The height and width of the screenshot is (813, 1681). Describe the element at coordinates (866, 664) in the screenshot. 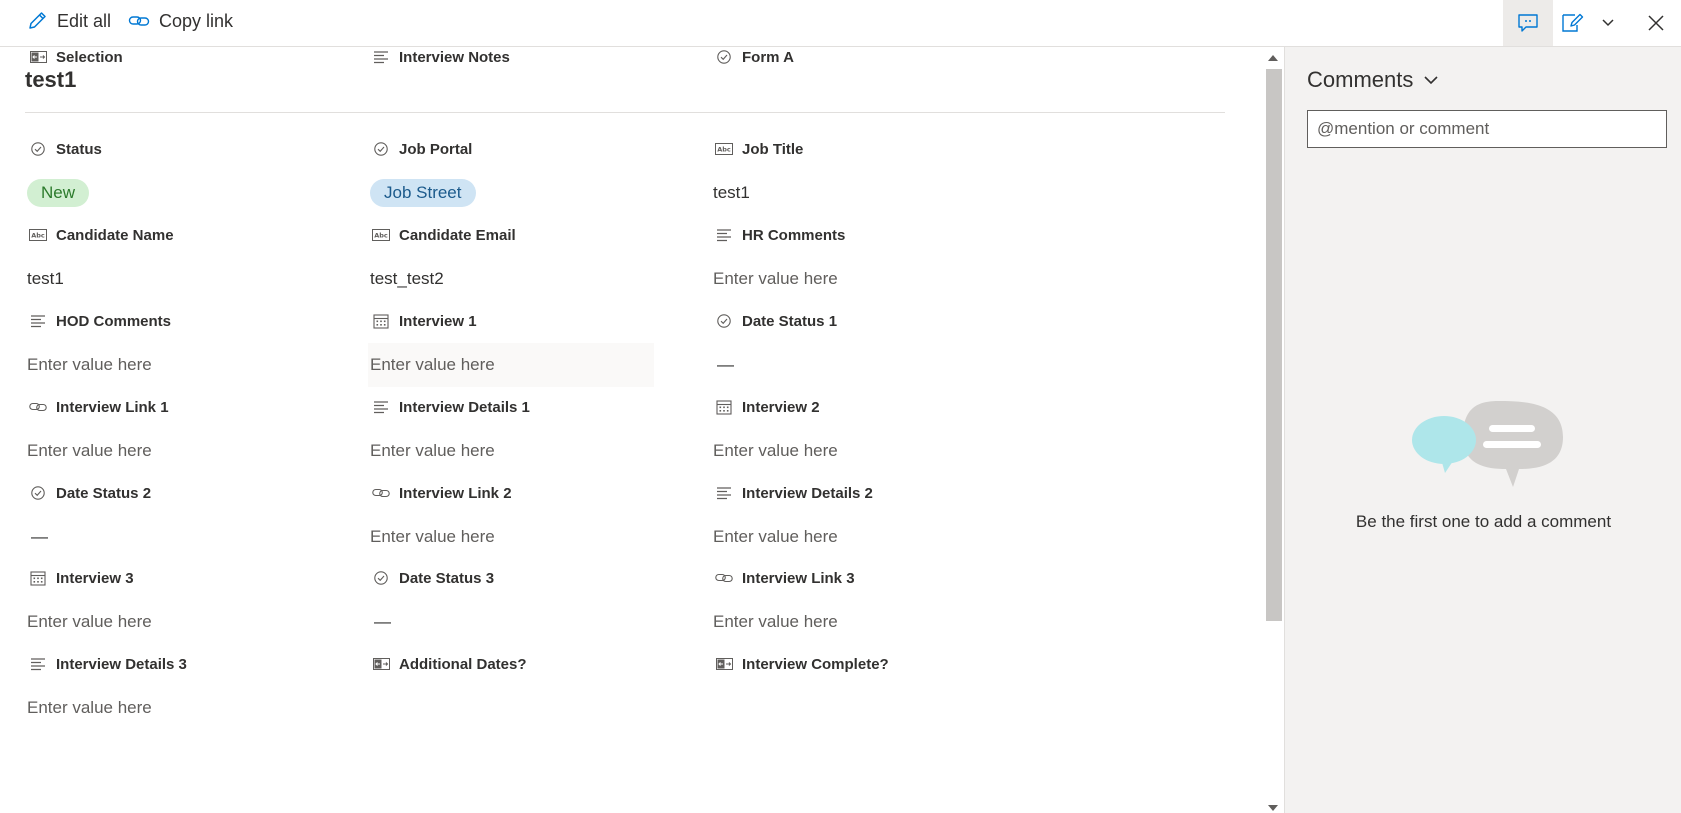

I see `field-label: Interview Complete?` at that location.